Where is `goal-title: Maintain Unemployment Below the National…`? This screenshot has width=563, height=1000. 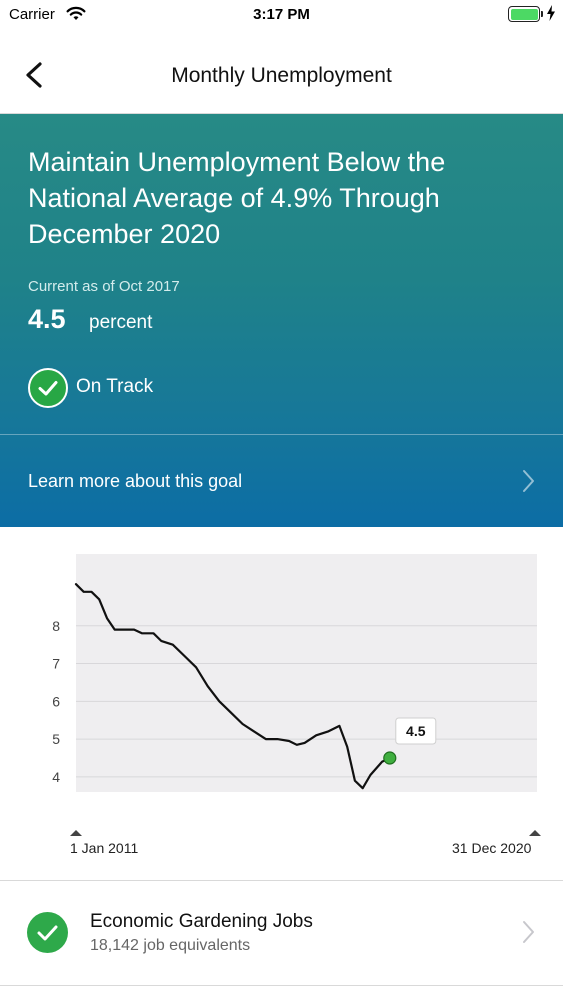 goal-title: Maintain Unemployment Below the National… is located at coordinates (237, 198).